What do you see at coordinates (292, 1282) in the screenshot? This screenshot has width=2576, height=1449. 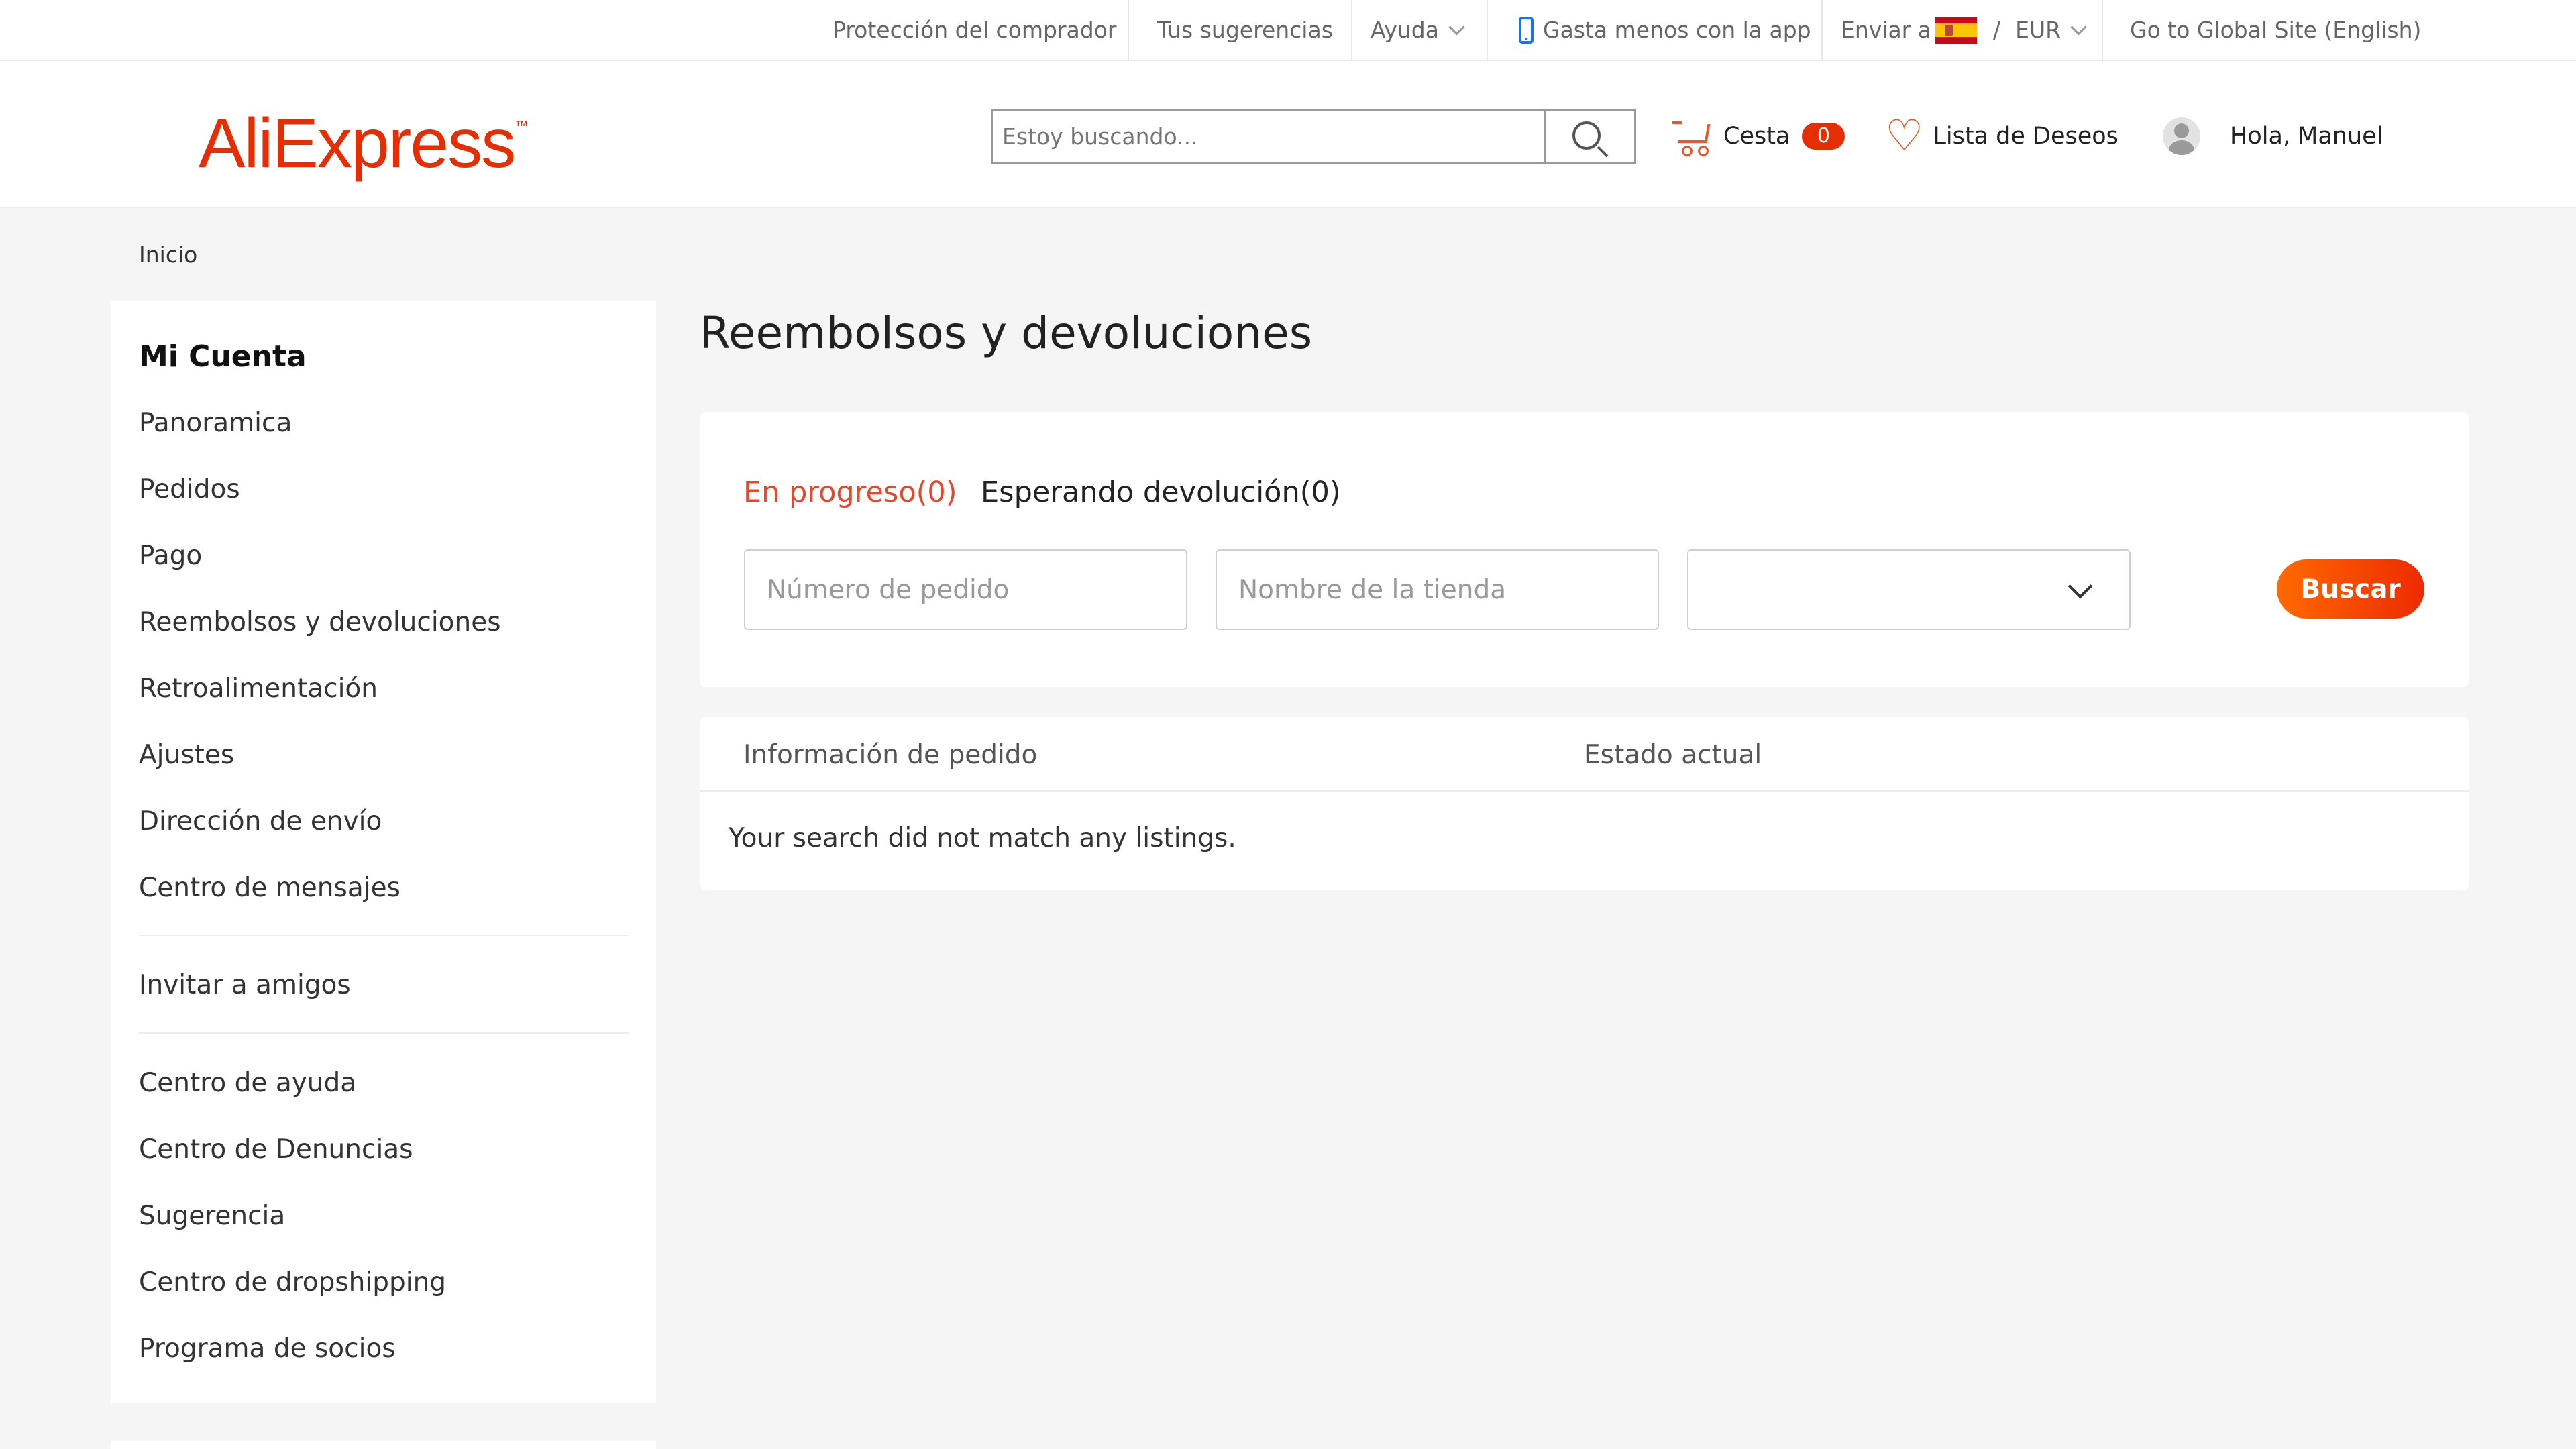 I see `sidebar-item-dropshipping: Centro de dropshipping` at bounding box center [292, 1282].